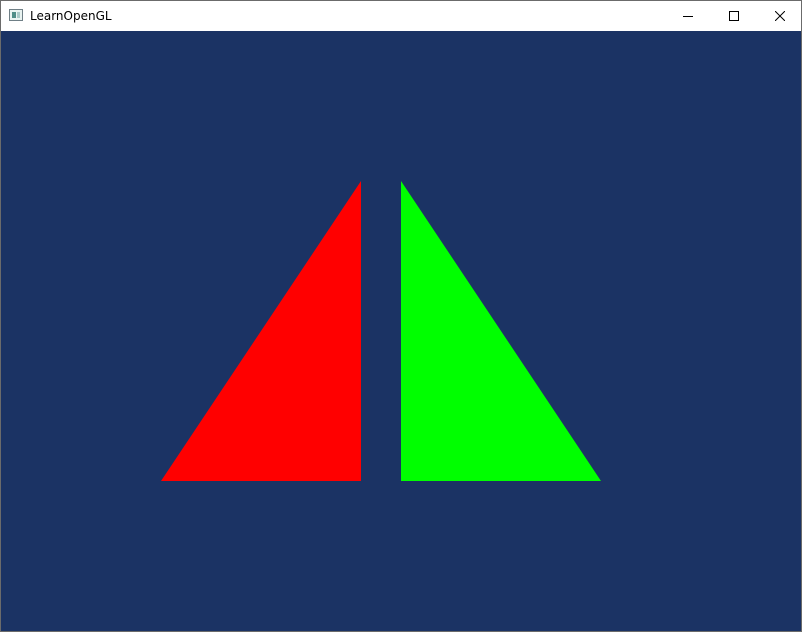 This screenshot has height=632, width=802. What do you see at coordinates (401, 16) in the screenshot?
I see `title-bar: LearnOpenGL` at bounding box center [401, 16].